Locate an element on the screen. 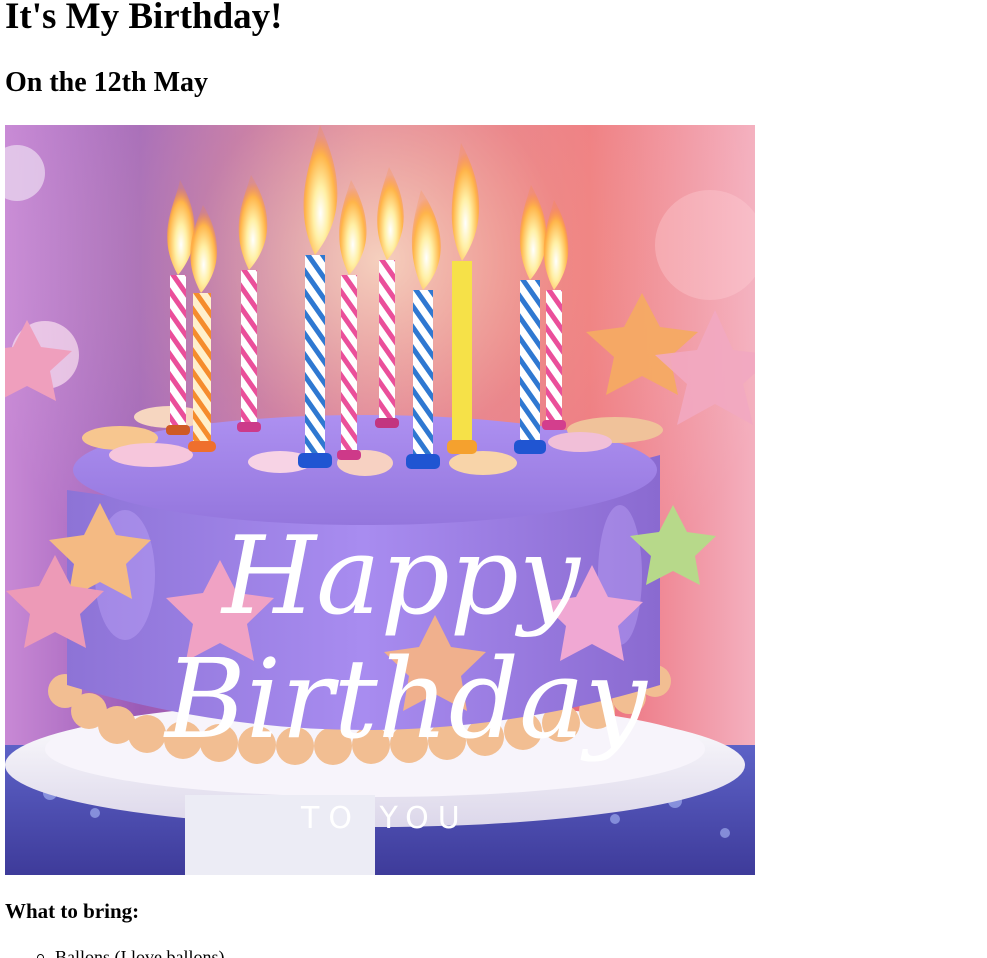 The image size is (987, 958). page-title: It's My Birthday! is located at coordinates (144, 18).